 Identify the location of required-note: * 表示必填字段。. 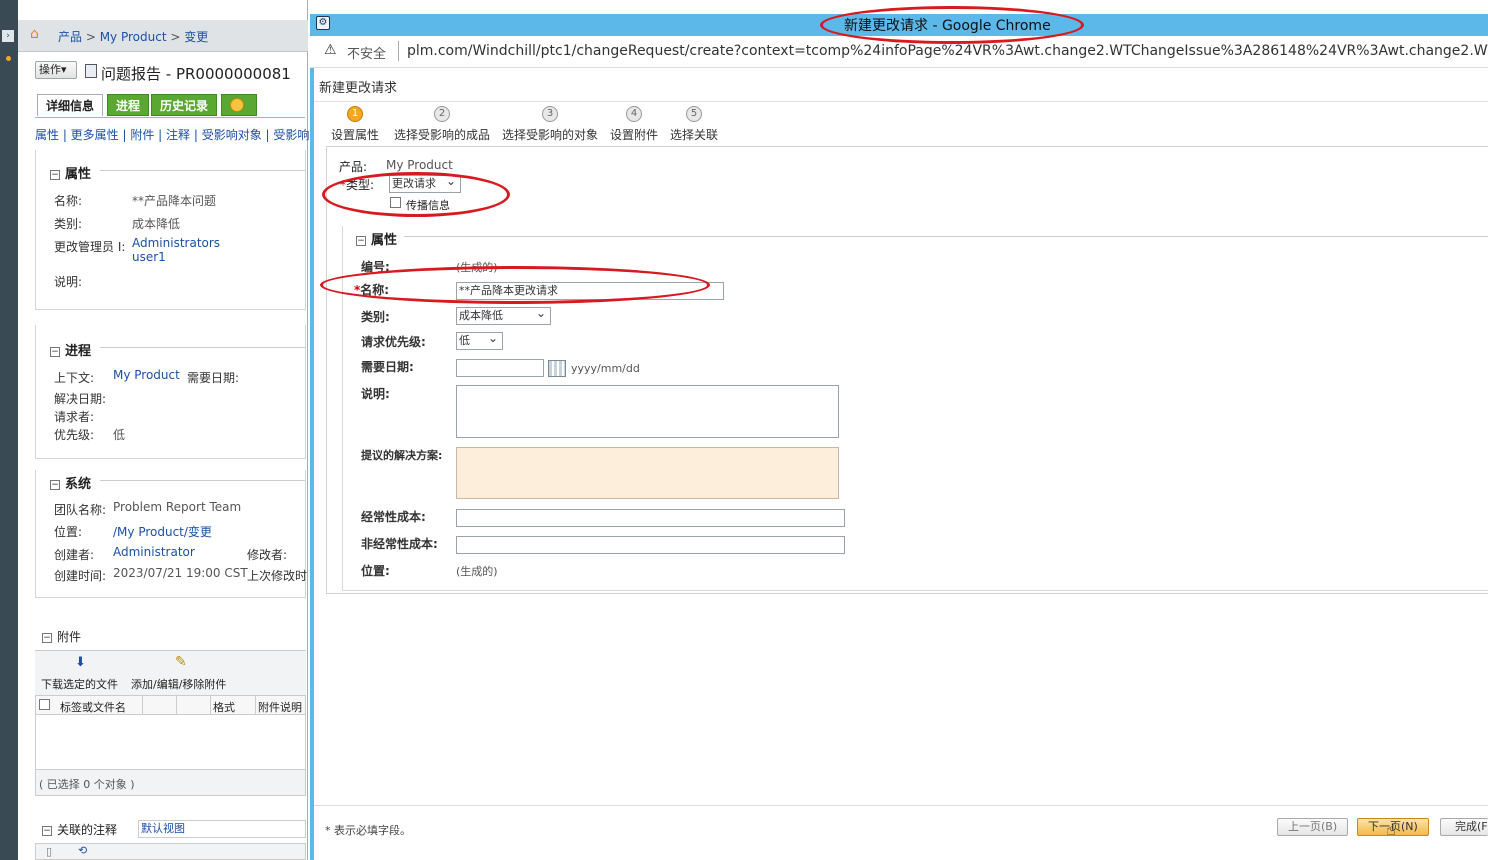
(368, 830).